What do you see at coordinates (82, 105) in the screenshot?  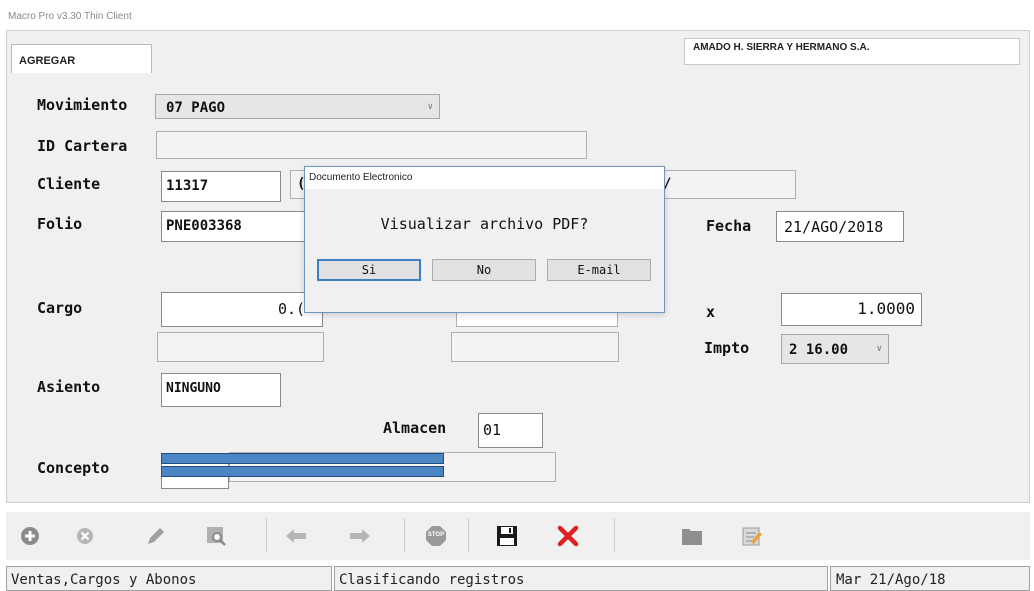 I see `movimiento-label: Movimiento` at bounding box center [82, 105].